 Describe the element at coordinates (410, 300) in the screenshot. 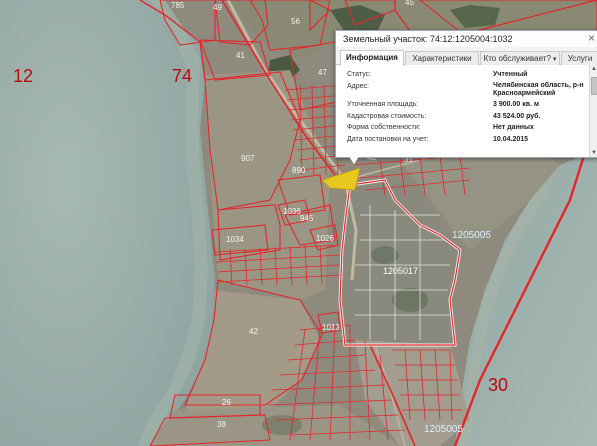

I see `vegetation-spot` at that location.